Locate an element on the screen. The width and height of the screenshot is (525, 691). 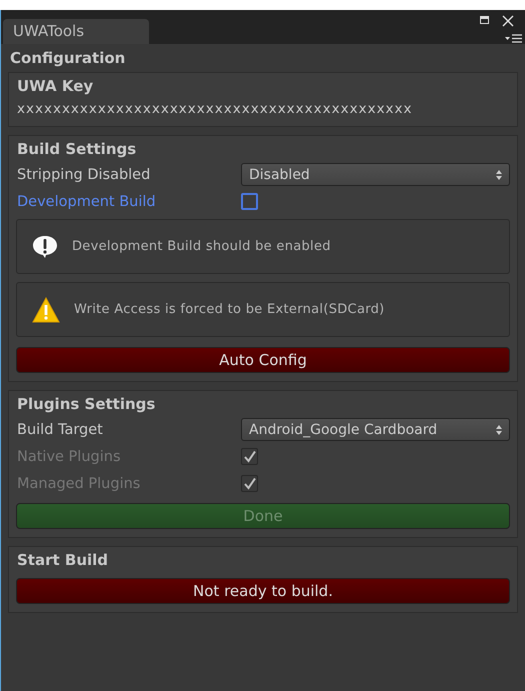
section-title: UWA Key is located at coordinates (55, 86).